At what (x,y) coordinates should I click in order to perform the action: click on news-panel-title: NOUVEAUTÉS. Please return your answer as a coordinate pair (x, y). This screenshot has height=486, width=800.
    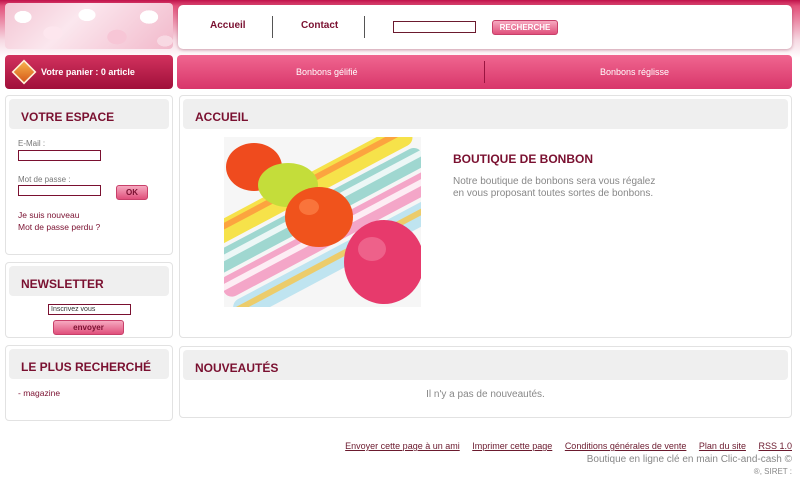
    Looking at the image, I should click on (485, 365).